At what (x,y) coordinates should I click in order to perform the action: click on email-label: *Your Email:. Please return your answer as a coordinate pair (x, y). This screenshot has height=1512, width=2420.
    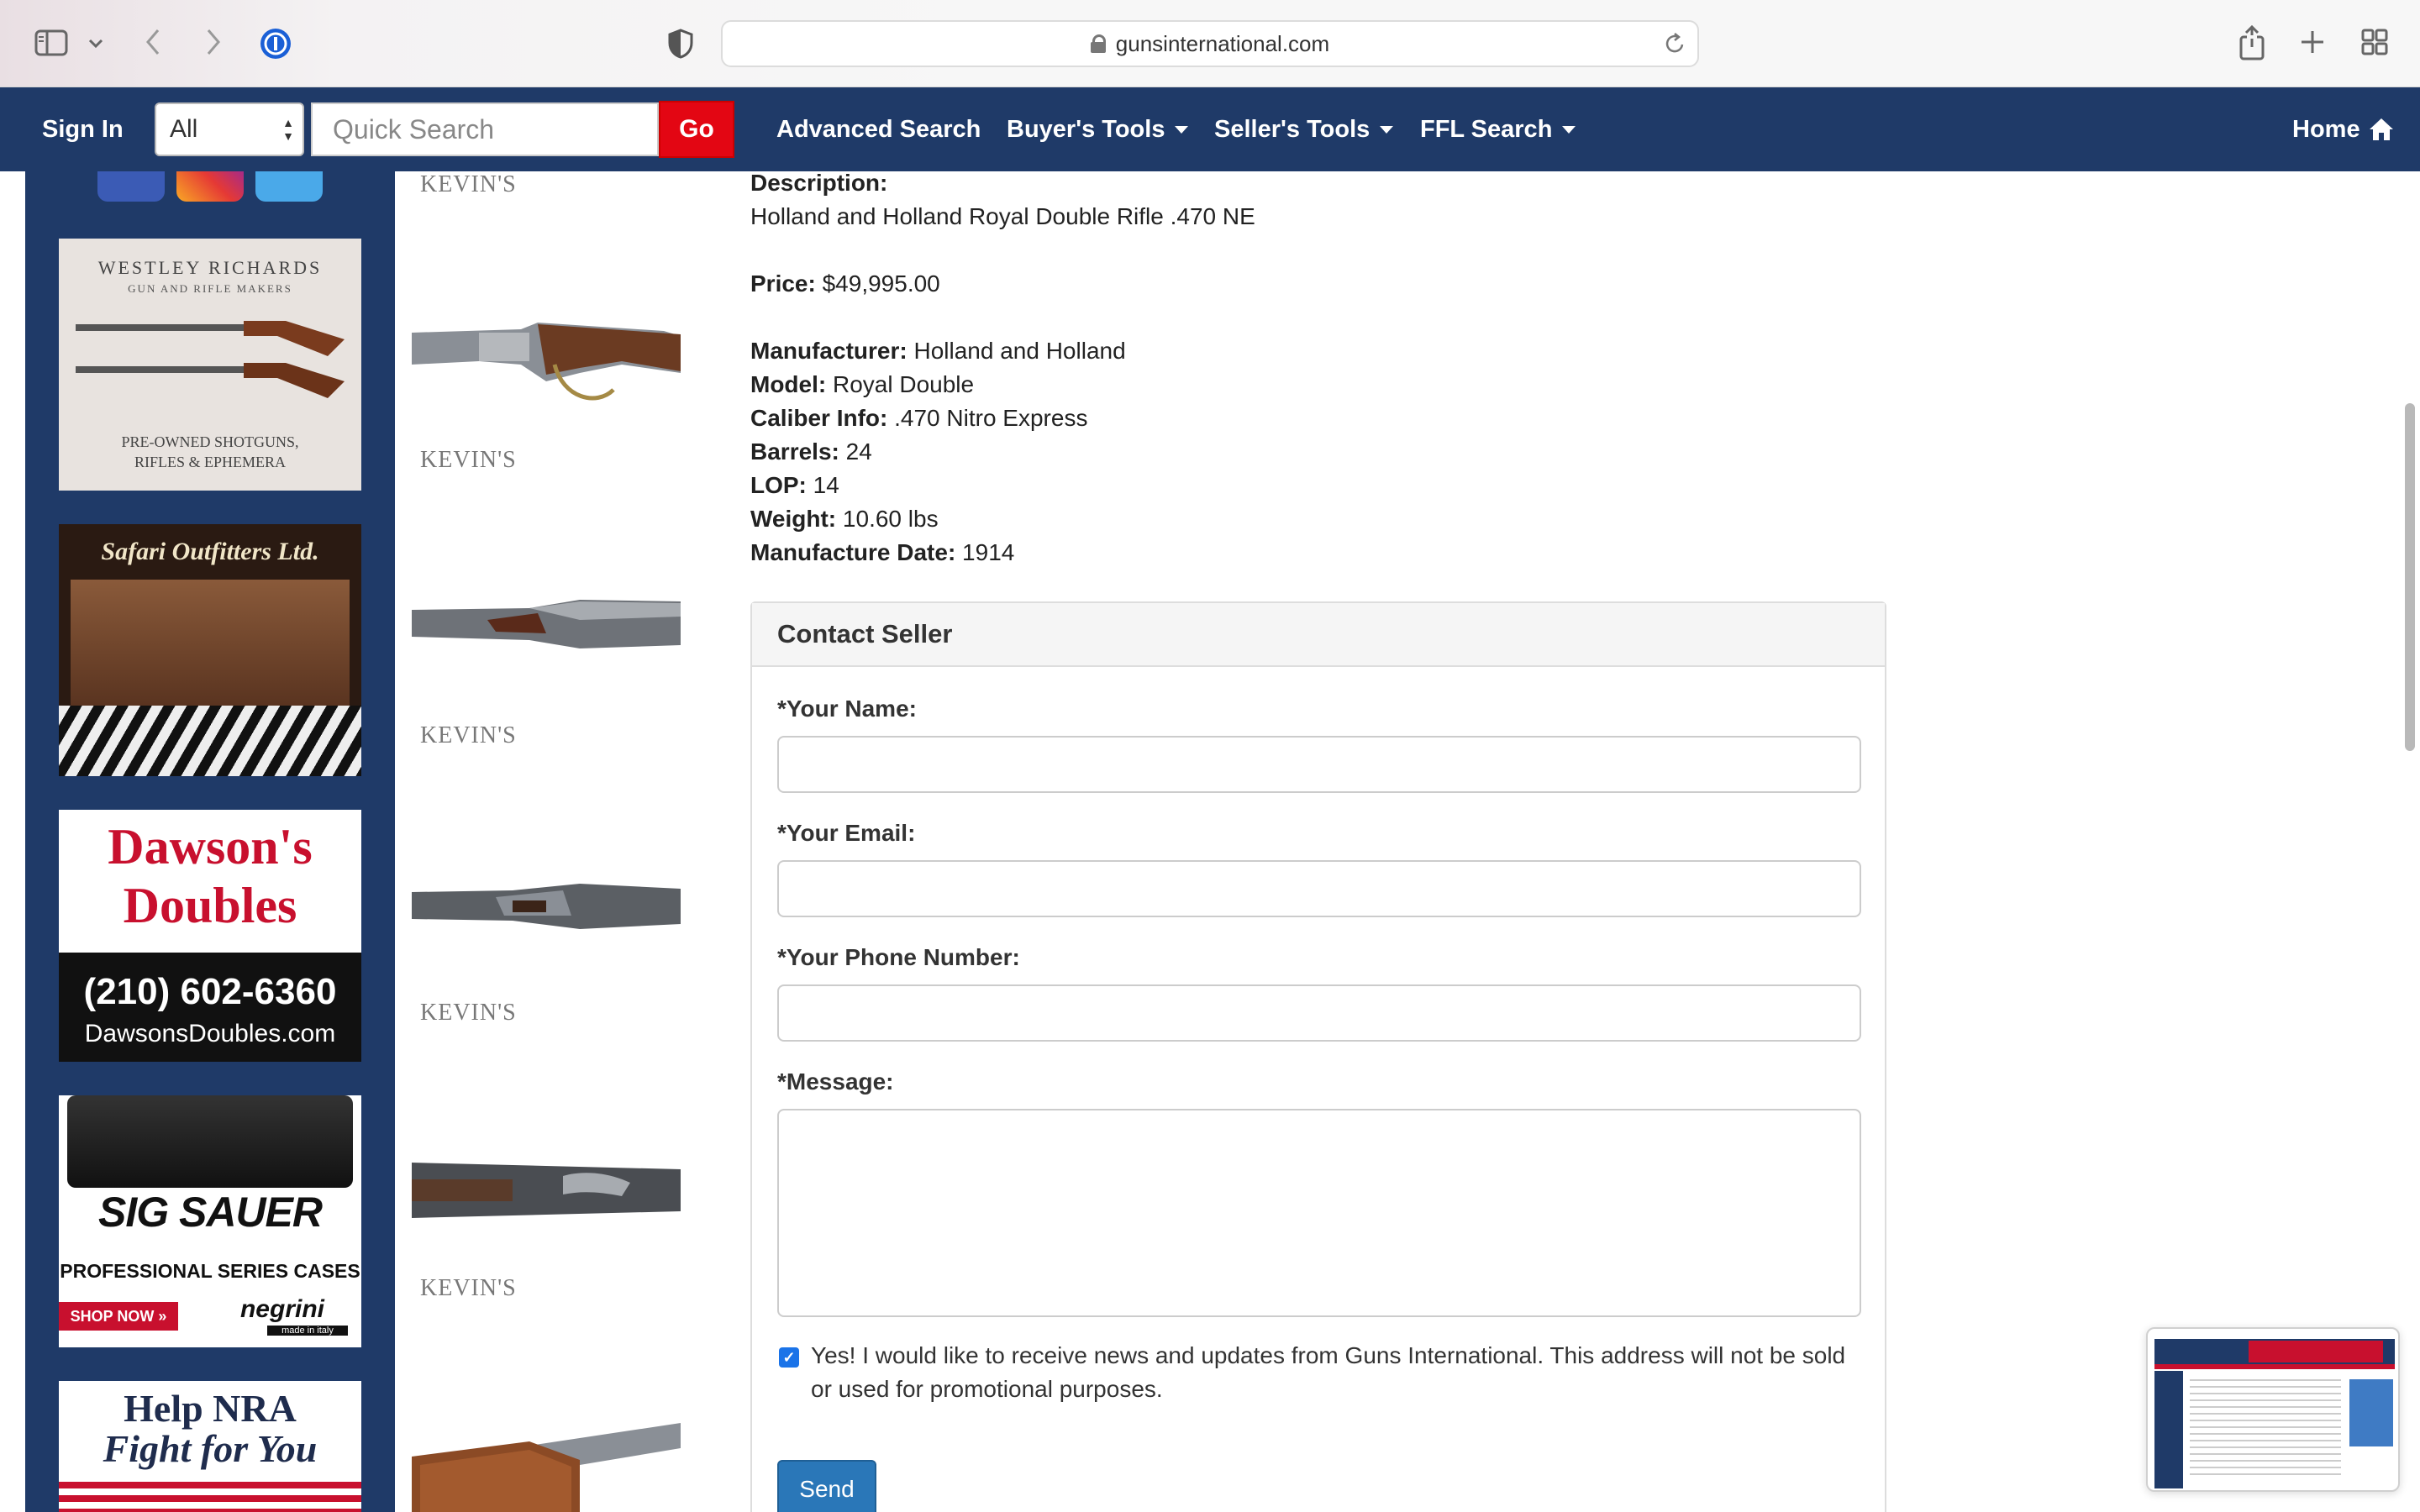
    Looking at the image, I should click on (846, 833).